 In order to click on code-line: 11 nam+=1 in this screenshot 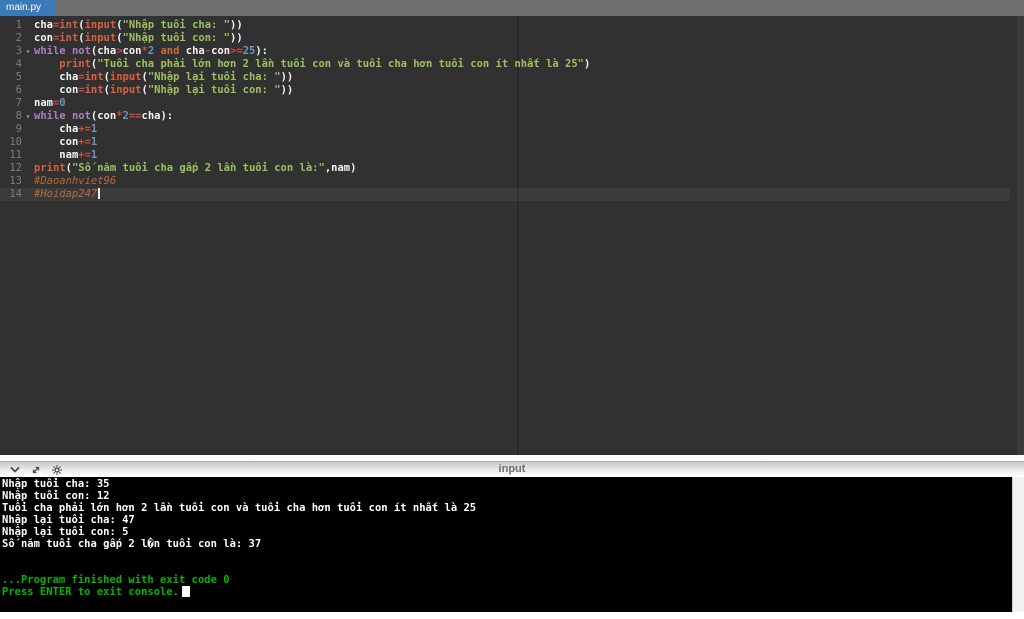, I will do `click(505, 155)`.